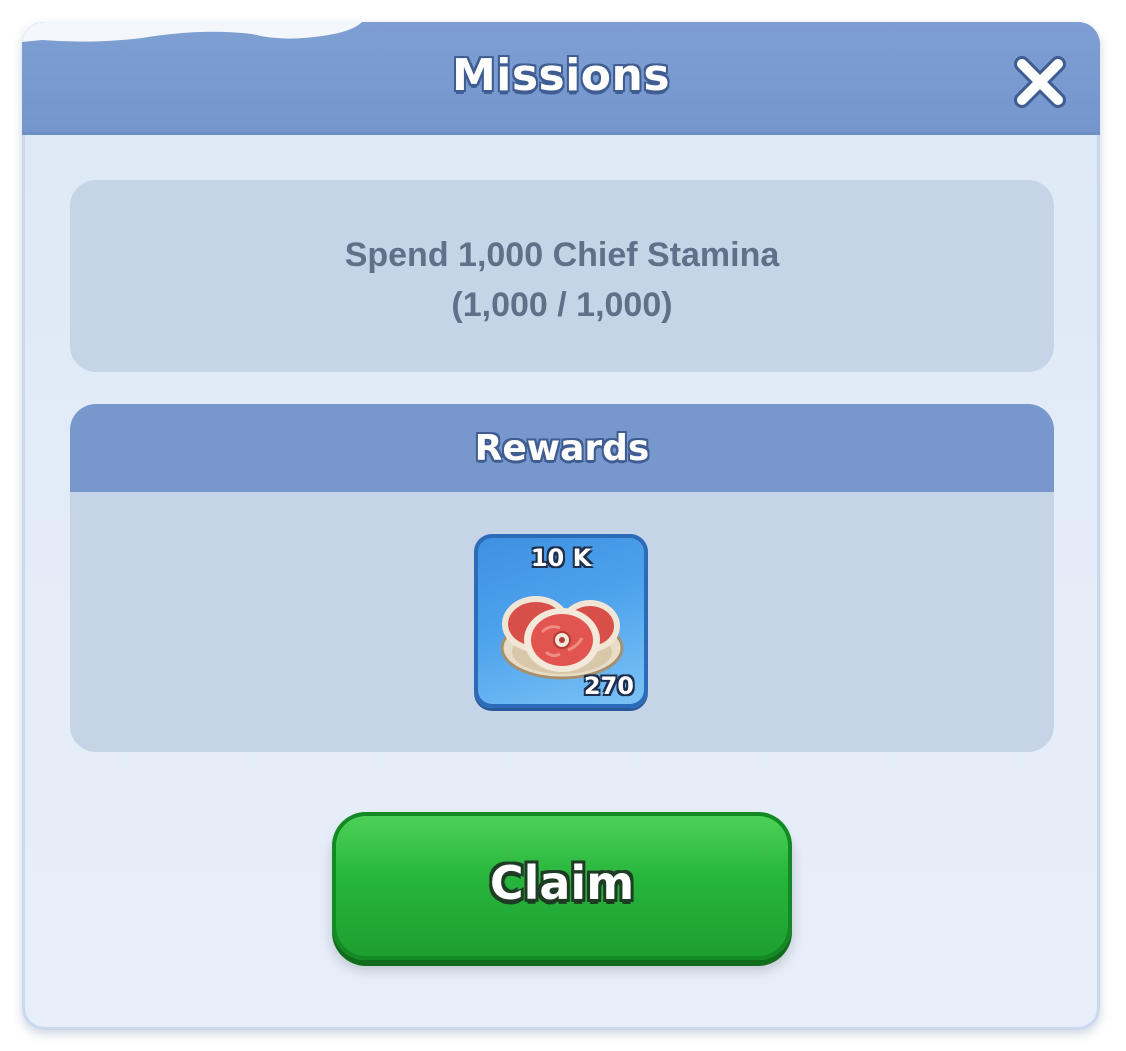  What do you see at coordinates (562, 638) in the screenshot?
I see `meat-icon` at bounding box center [562, 638].